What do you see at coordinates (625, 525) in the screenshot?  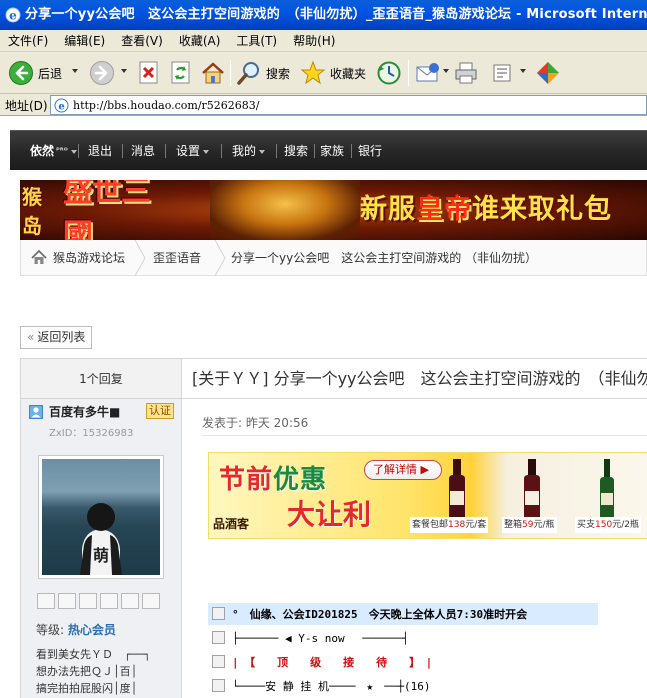 I see `ad-price-unit: 元/2瓶` at bounding box center [625, 525].